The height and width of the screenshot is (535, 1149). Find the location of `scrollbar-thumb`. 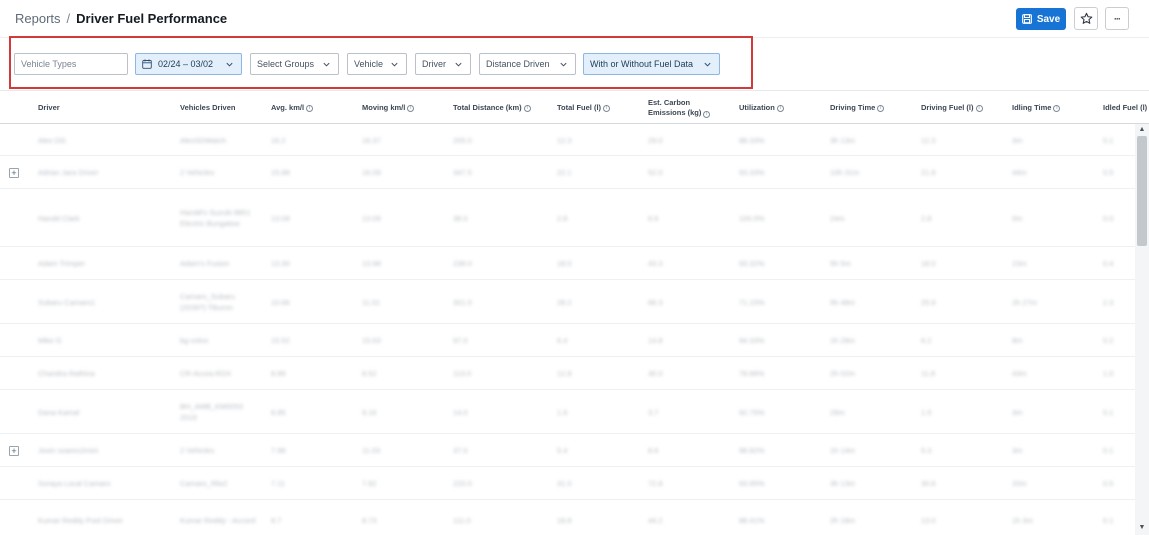

scrollbar-thumb is located at coordinates (1142, 191).